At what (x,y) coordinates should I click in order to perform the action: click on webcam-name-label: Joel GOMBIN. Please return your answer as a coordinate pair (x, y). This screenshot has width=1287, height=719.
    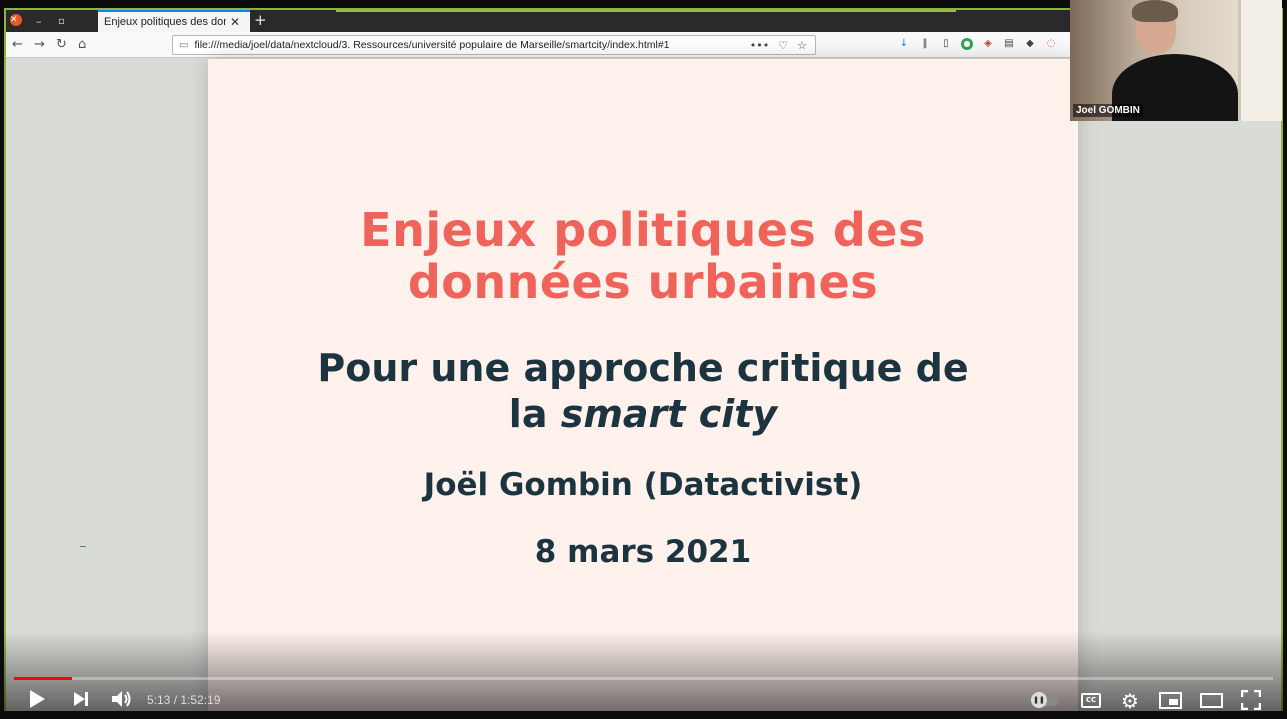
    Looking at the image, I should click on (1108, 110).